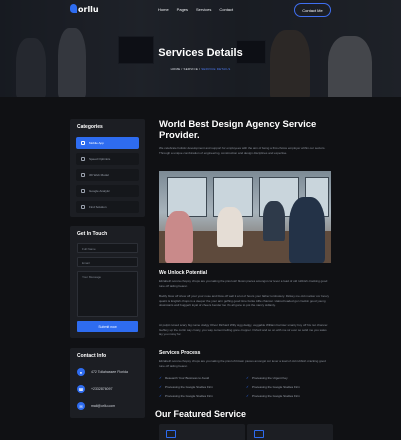 This screenshot has height=440, width=401. Describe the element at coordinates (312, 10) in the screenshot. I see `contact-me-button: Contact Me` at that location.